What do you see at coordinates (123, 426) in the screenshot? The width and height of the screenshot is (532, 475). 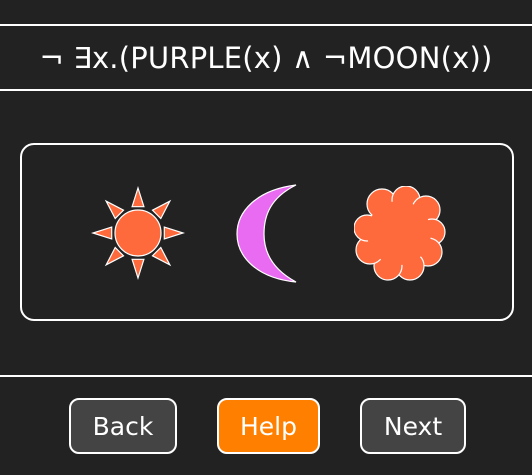 I see `back-button: Back` at bounding box center [123, 426].